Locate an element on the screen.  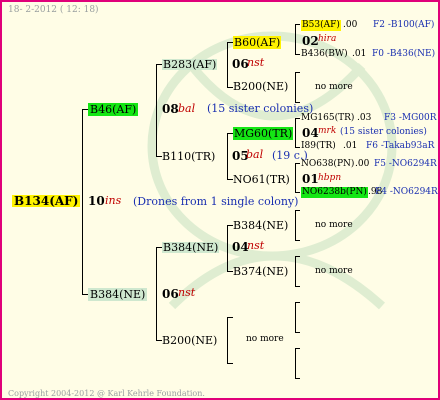
node-g2-2: B384(NE) is located at coordinates (191, 247).